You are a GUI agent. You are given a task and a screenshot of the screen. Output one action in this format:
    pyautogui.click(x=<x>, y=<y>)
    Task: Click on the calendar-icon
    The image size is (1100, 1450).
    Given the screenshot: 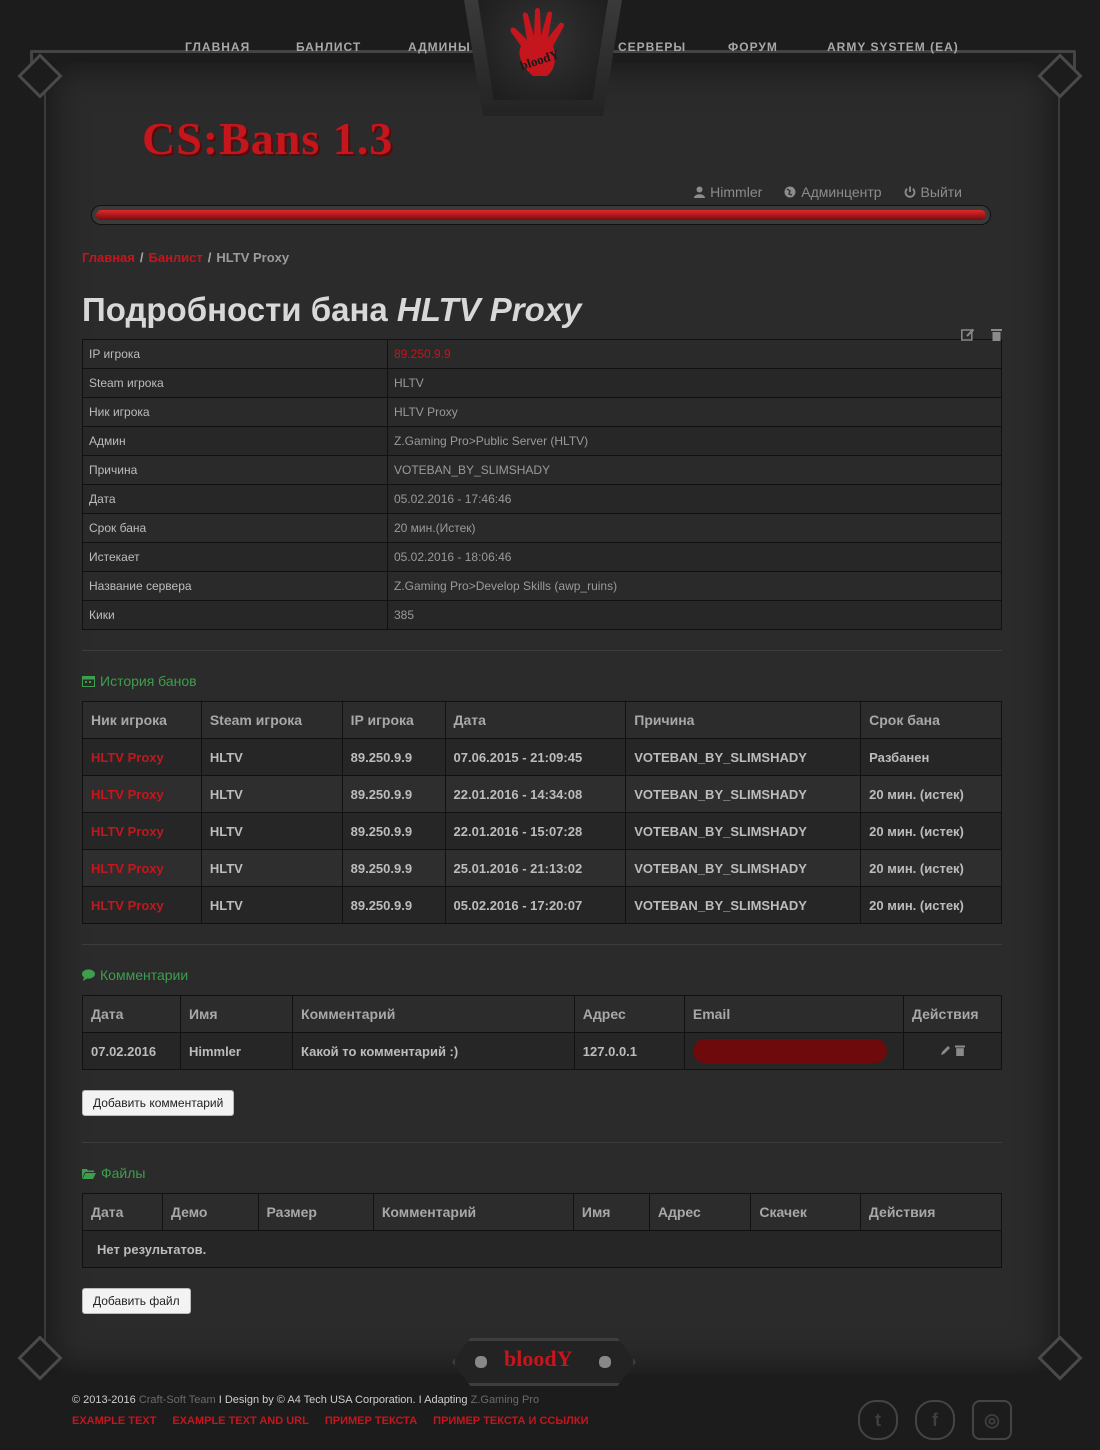 What is the action you would take?
    pyautogui.click(x=88, y=681)
    